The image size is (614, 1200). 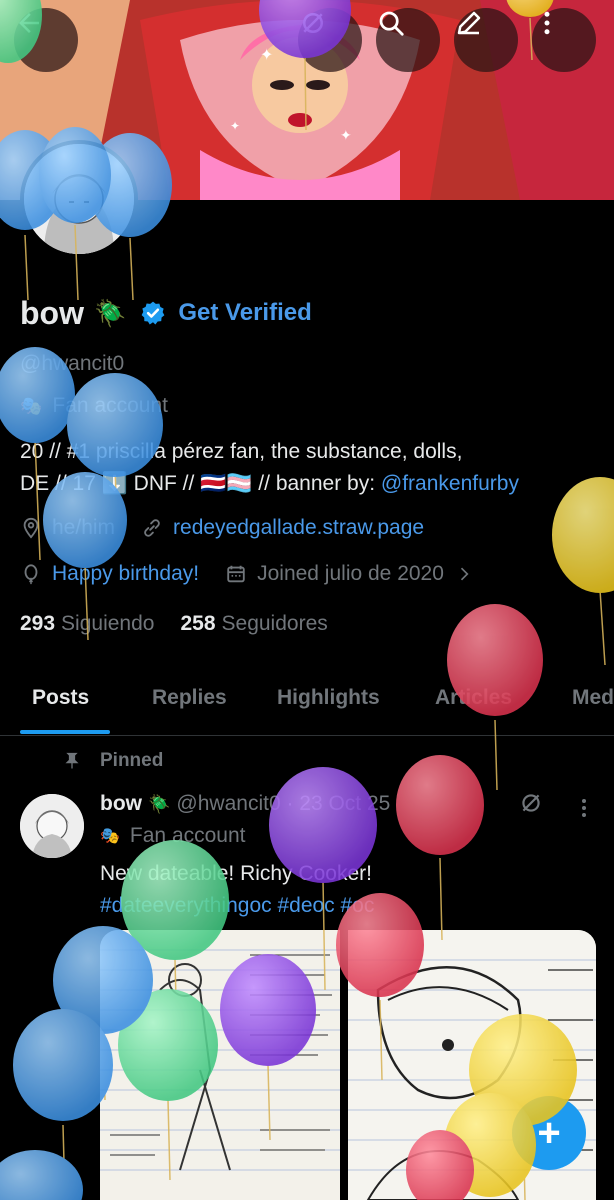 What do you see at coordinates (408, 40) in the screenshot?
I see `search-button` at bounding box center [408, 40].